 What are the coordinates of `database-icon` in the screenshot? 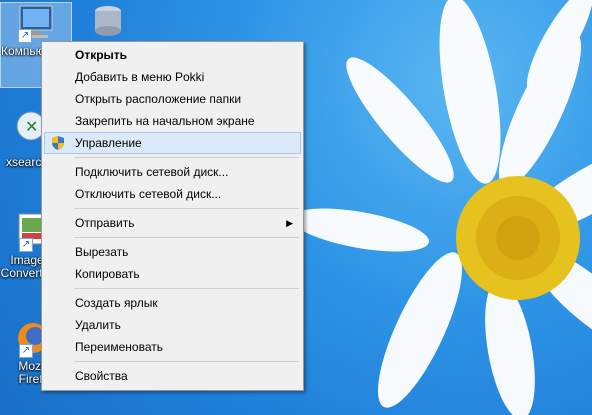 It's located at (108, 23).